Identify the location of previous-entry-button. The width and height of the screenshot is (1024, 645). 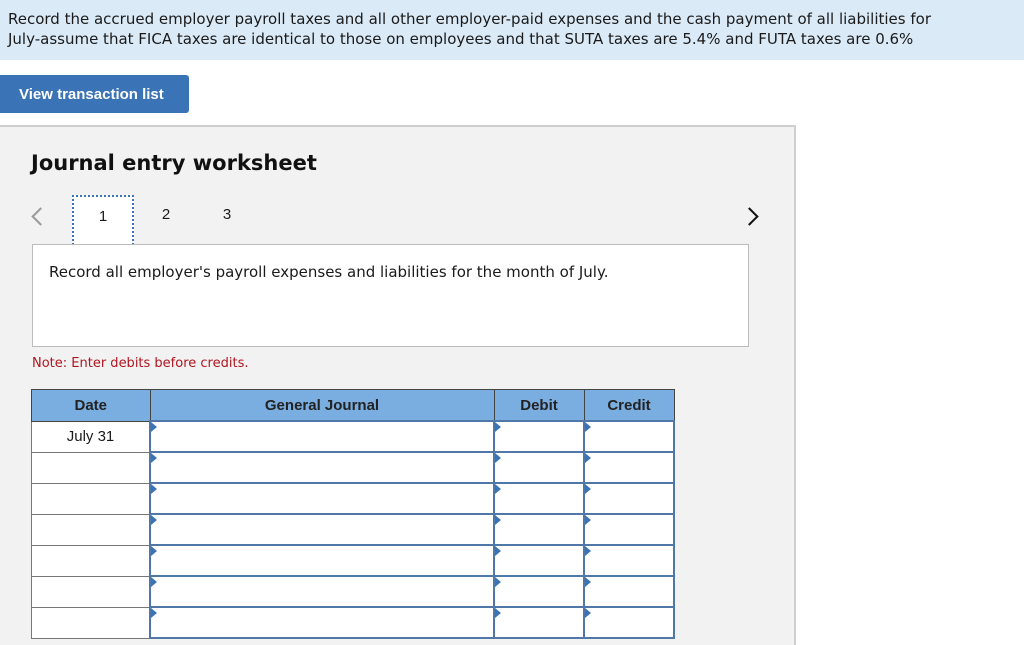
(40, 215).